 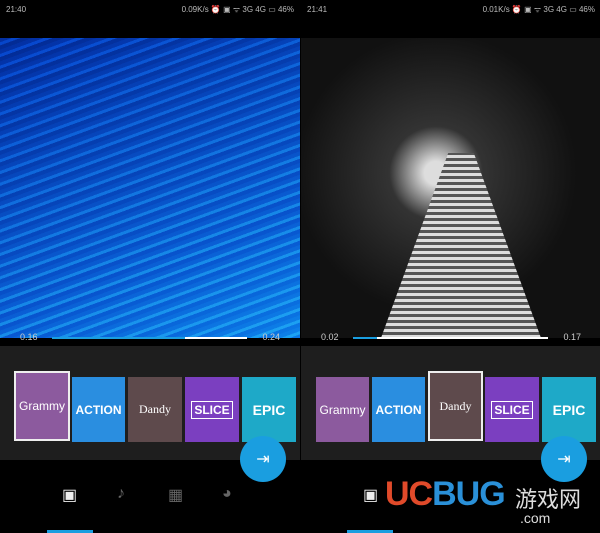 I want to click on progress-bar: 0.16 0.24, so click(x=150, y=338).